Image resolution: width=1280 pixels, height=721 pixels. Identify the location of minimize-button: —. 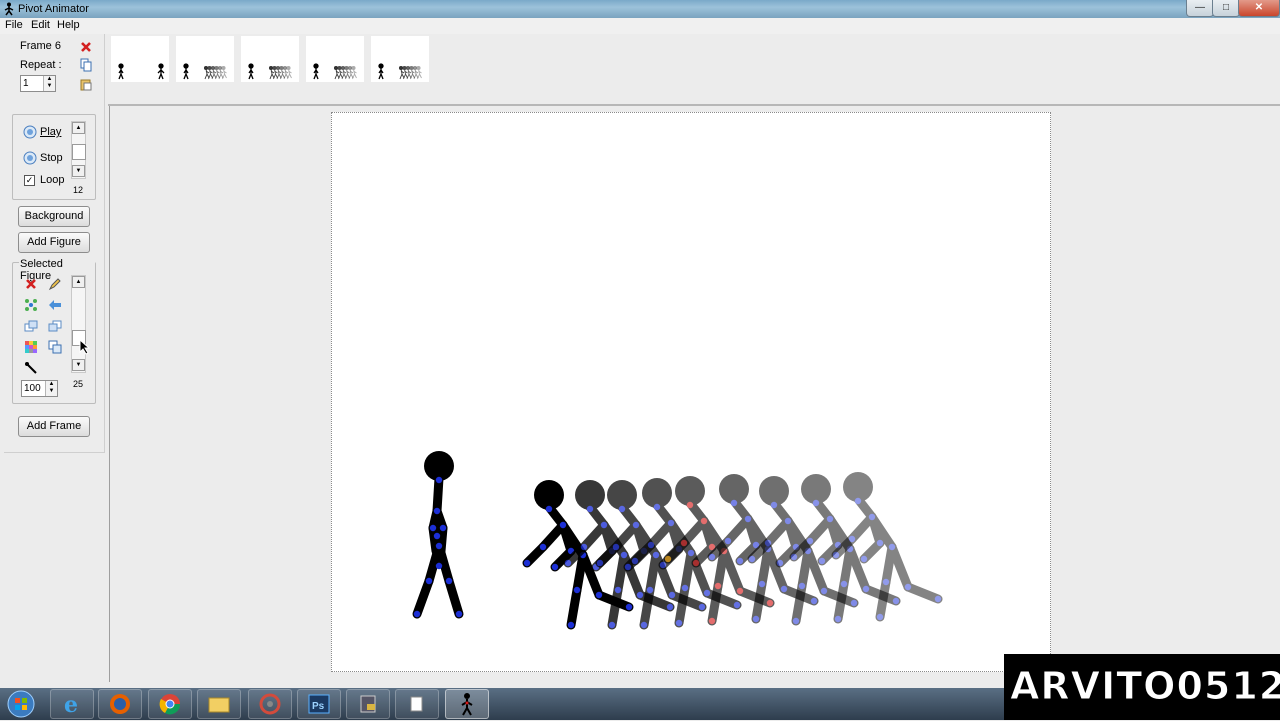
(1200, 8).